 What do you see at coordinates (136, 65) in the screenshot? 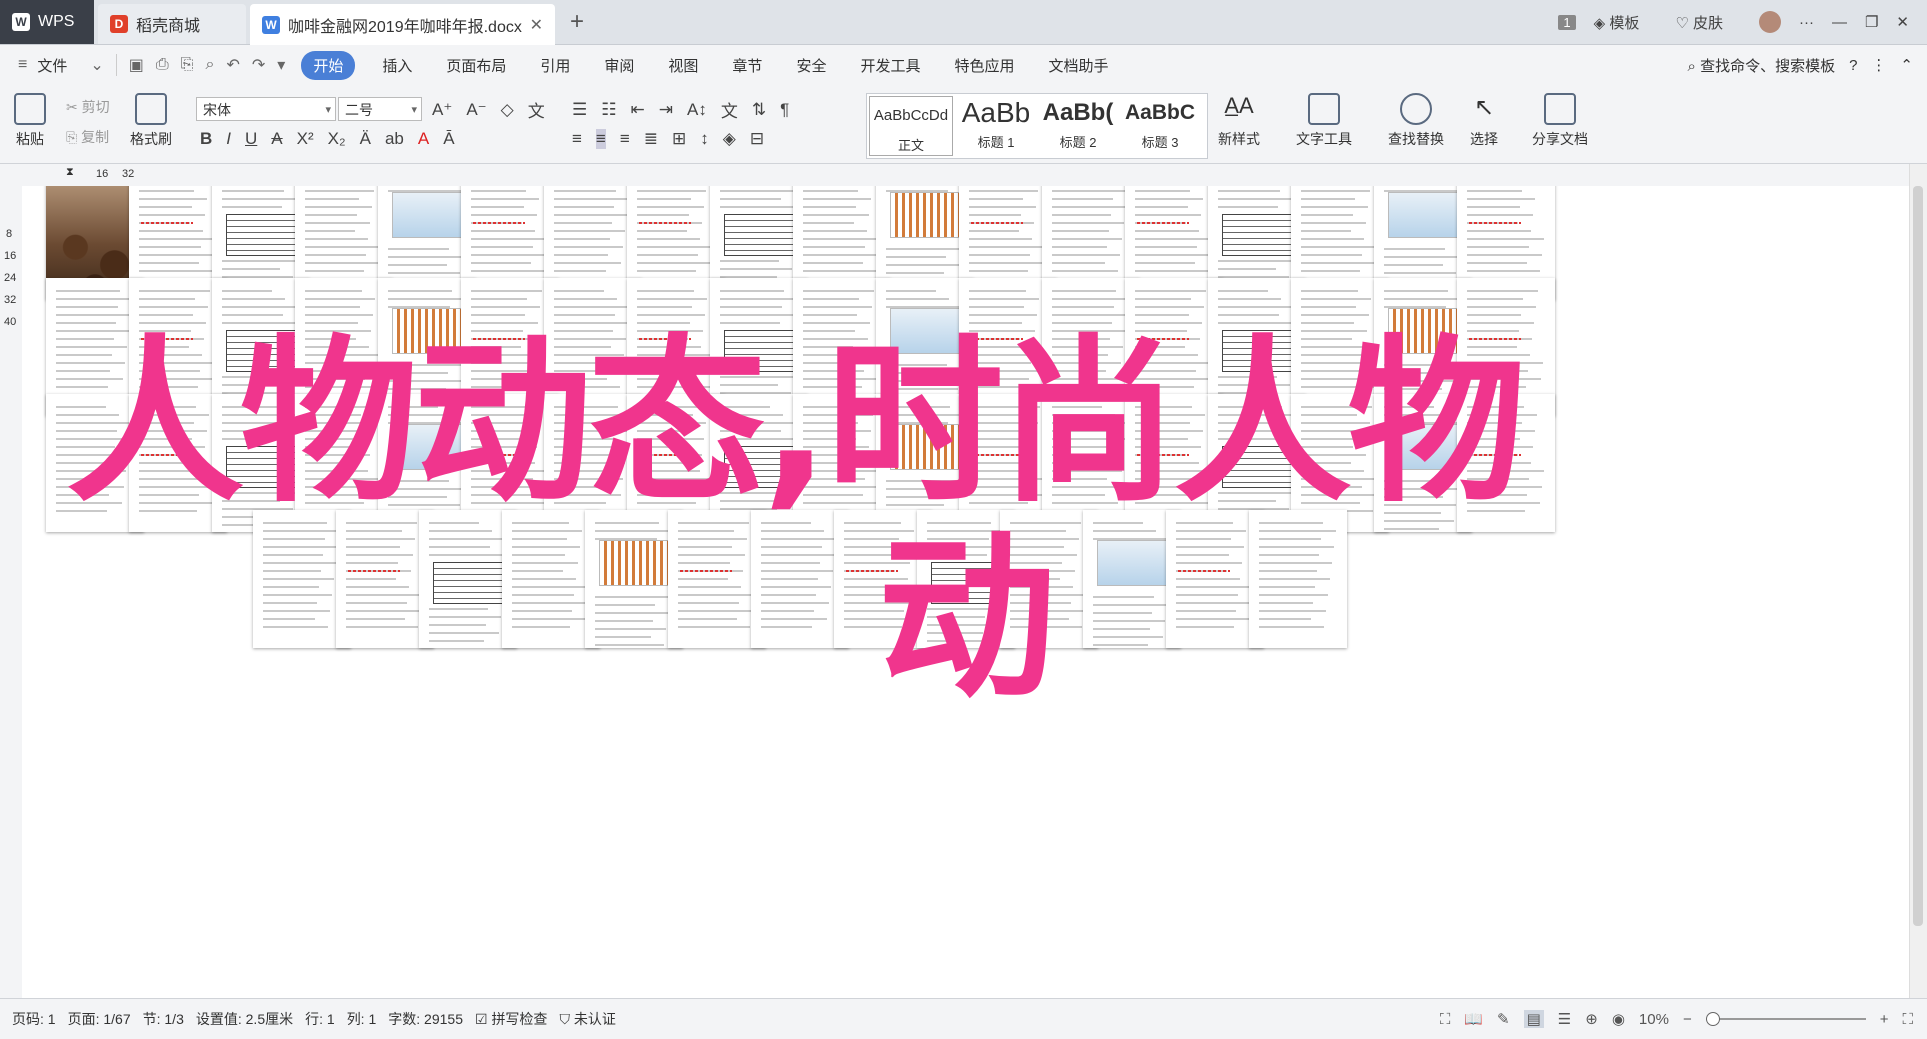
I see `save-icon: ▣` at bounding box center [136, 65].